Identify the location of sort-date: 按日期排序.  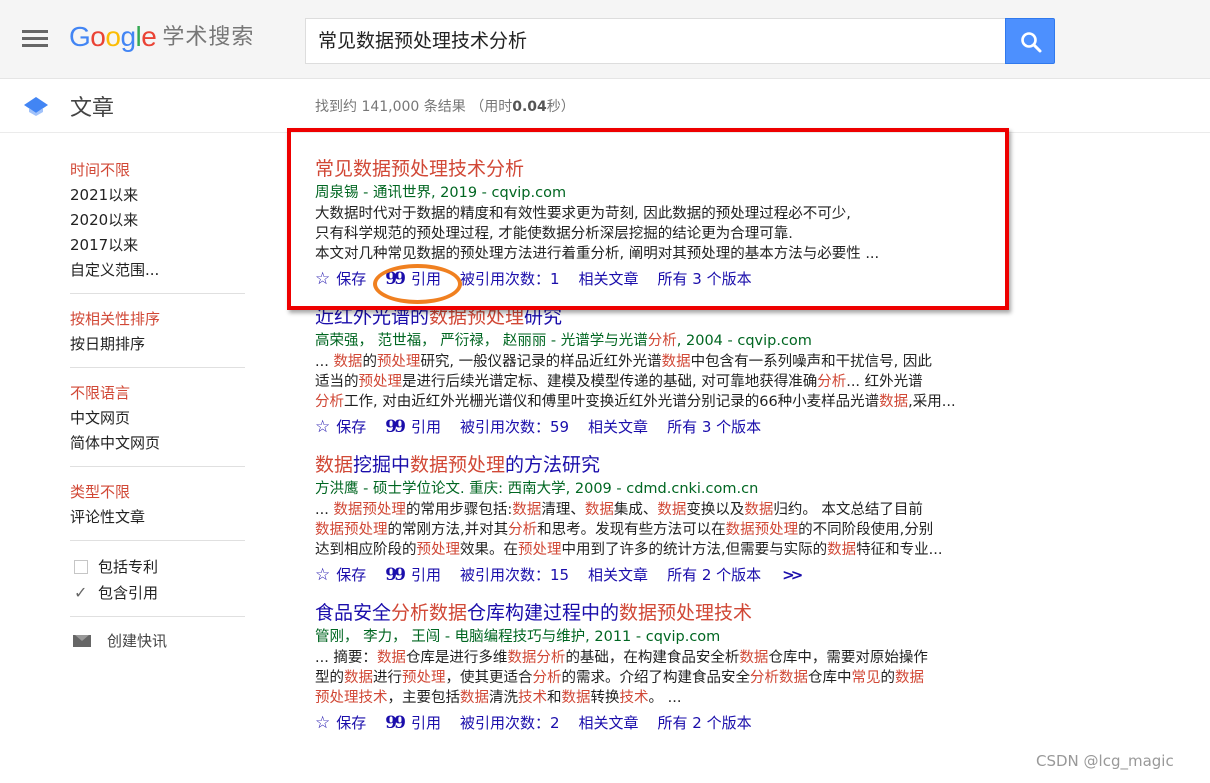
(157, 344).